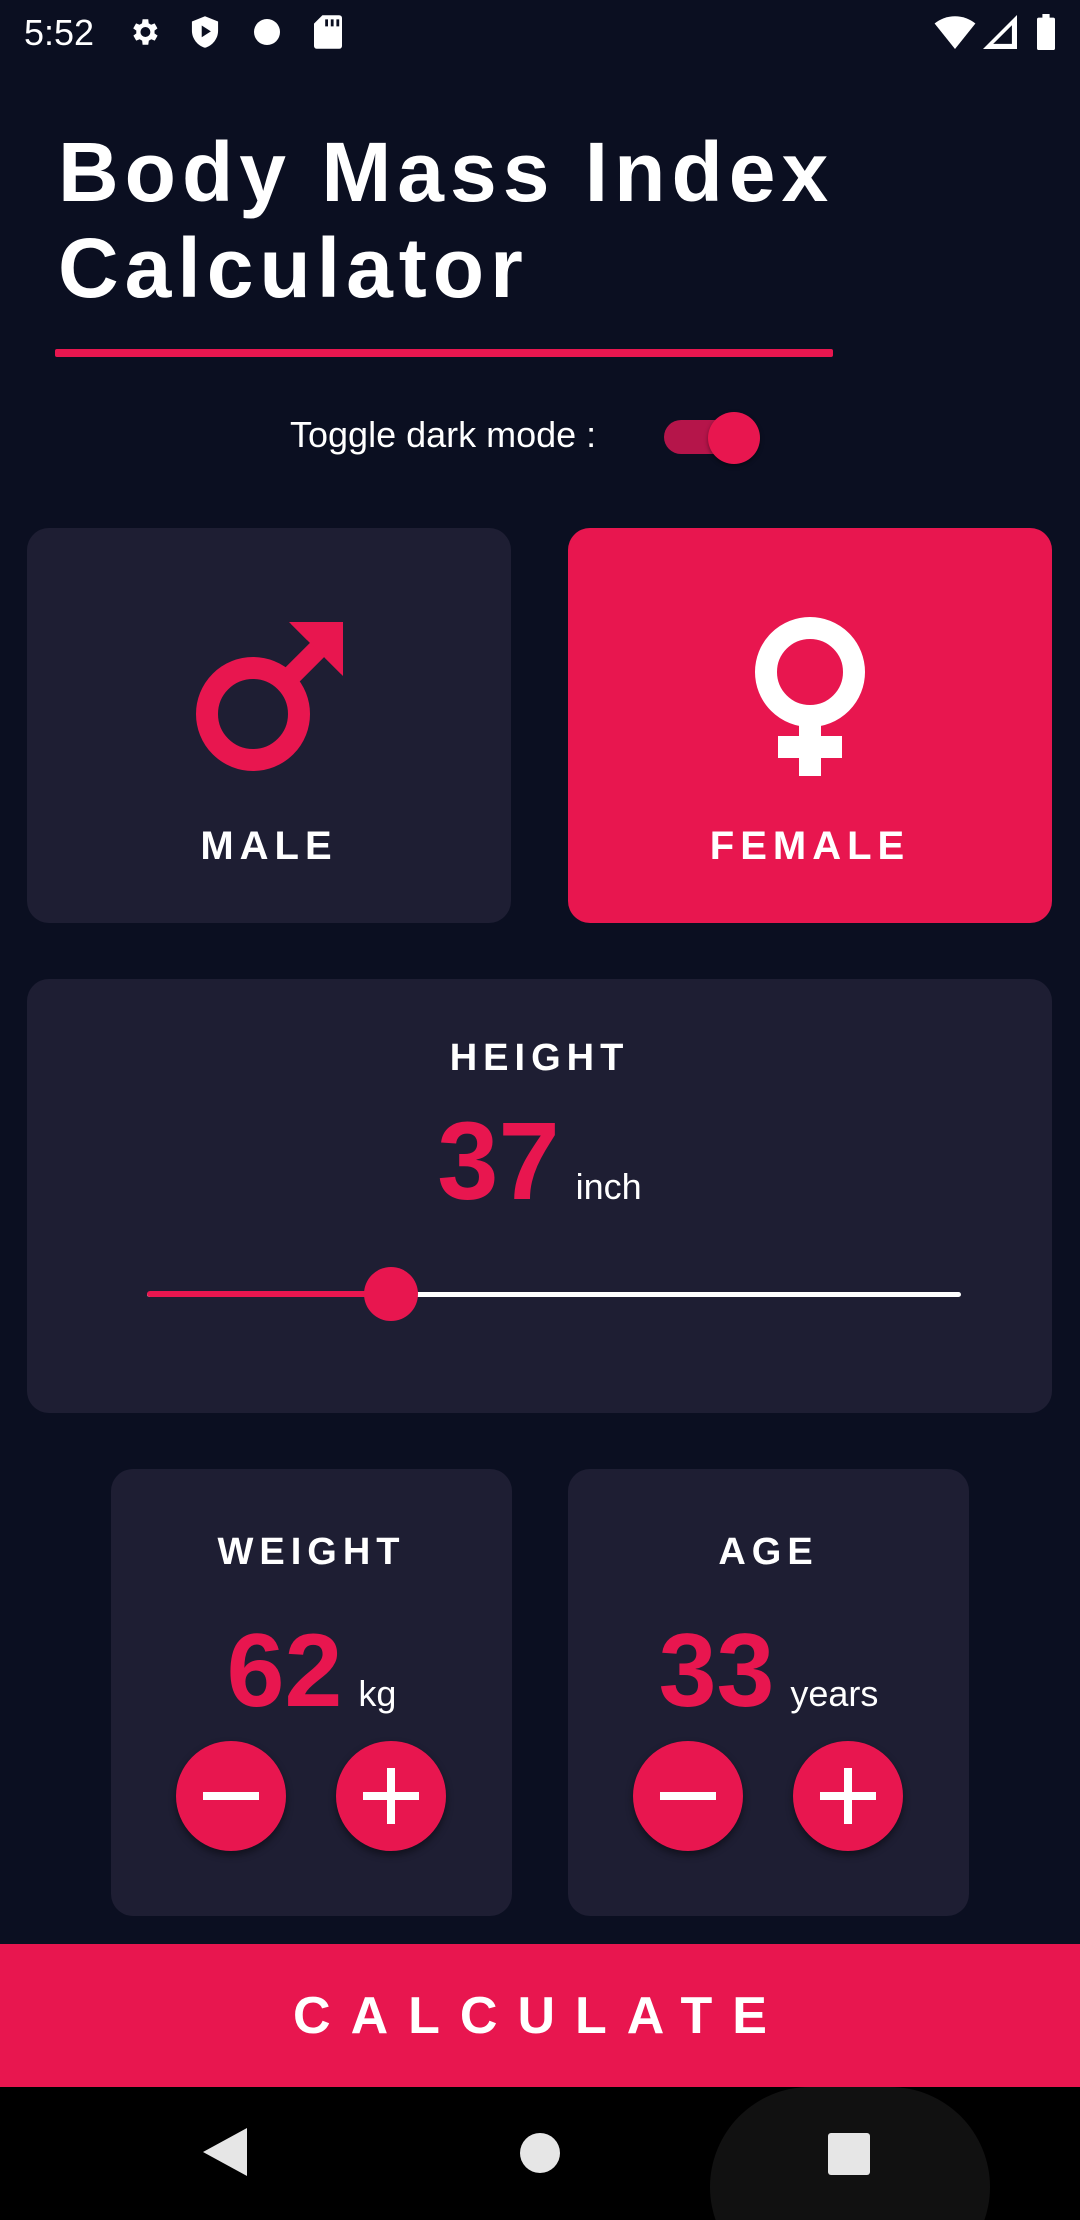 The image size is (1080, 2220). I want to click on height-label: HEIGHT, so click(539, 1058).